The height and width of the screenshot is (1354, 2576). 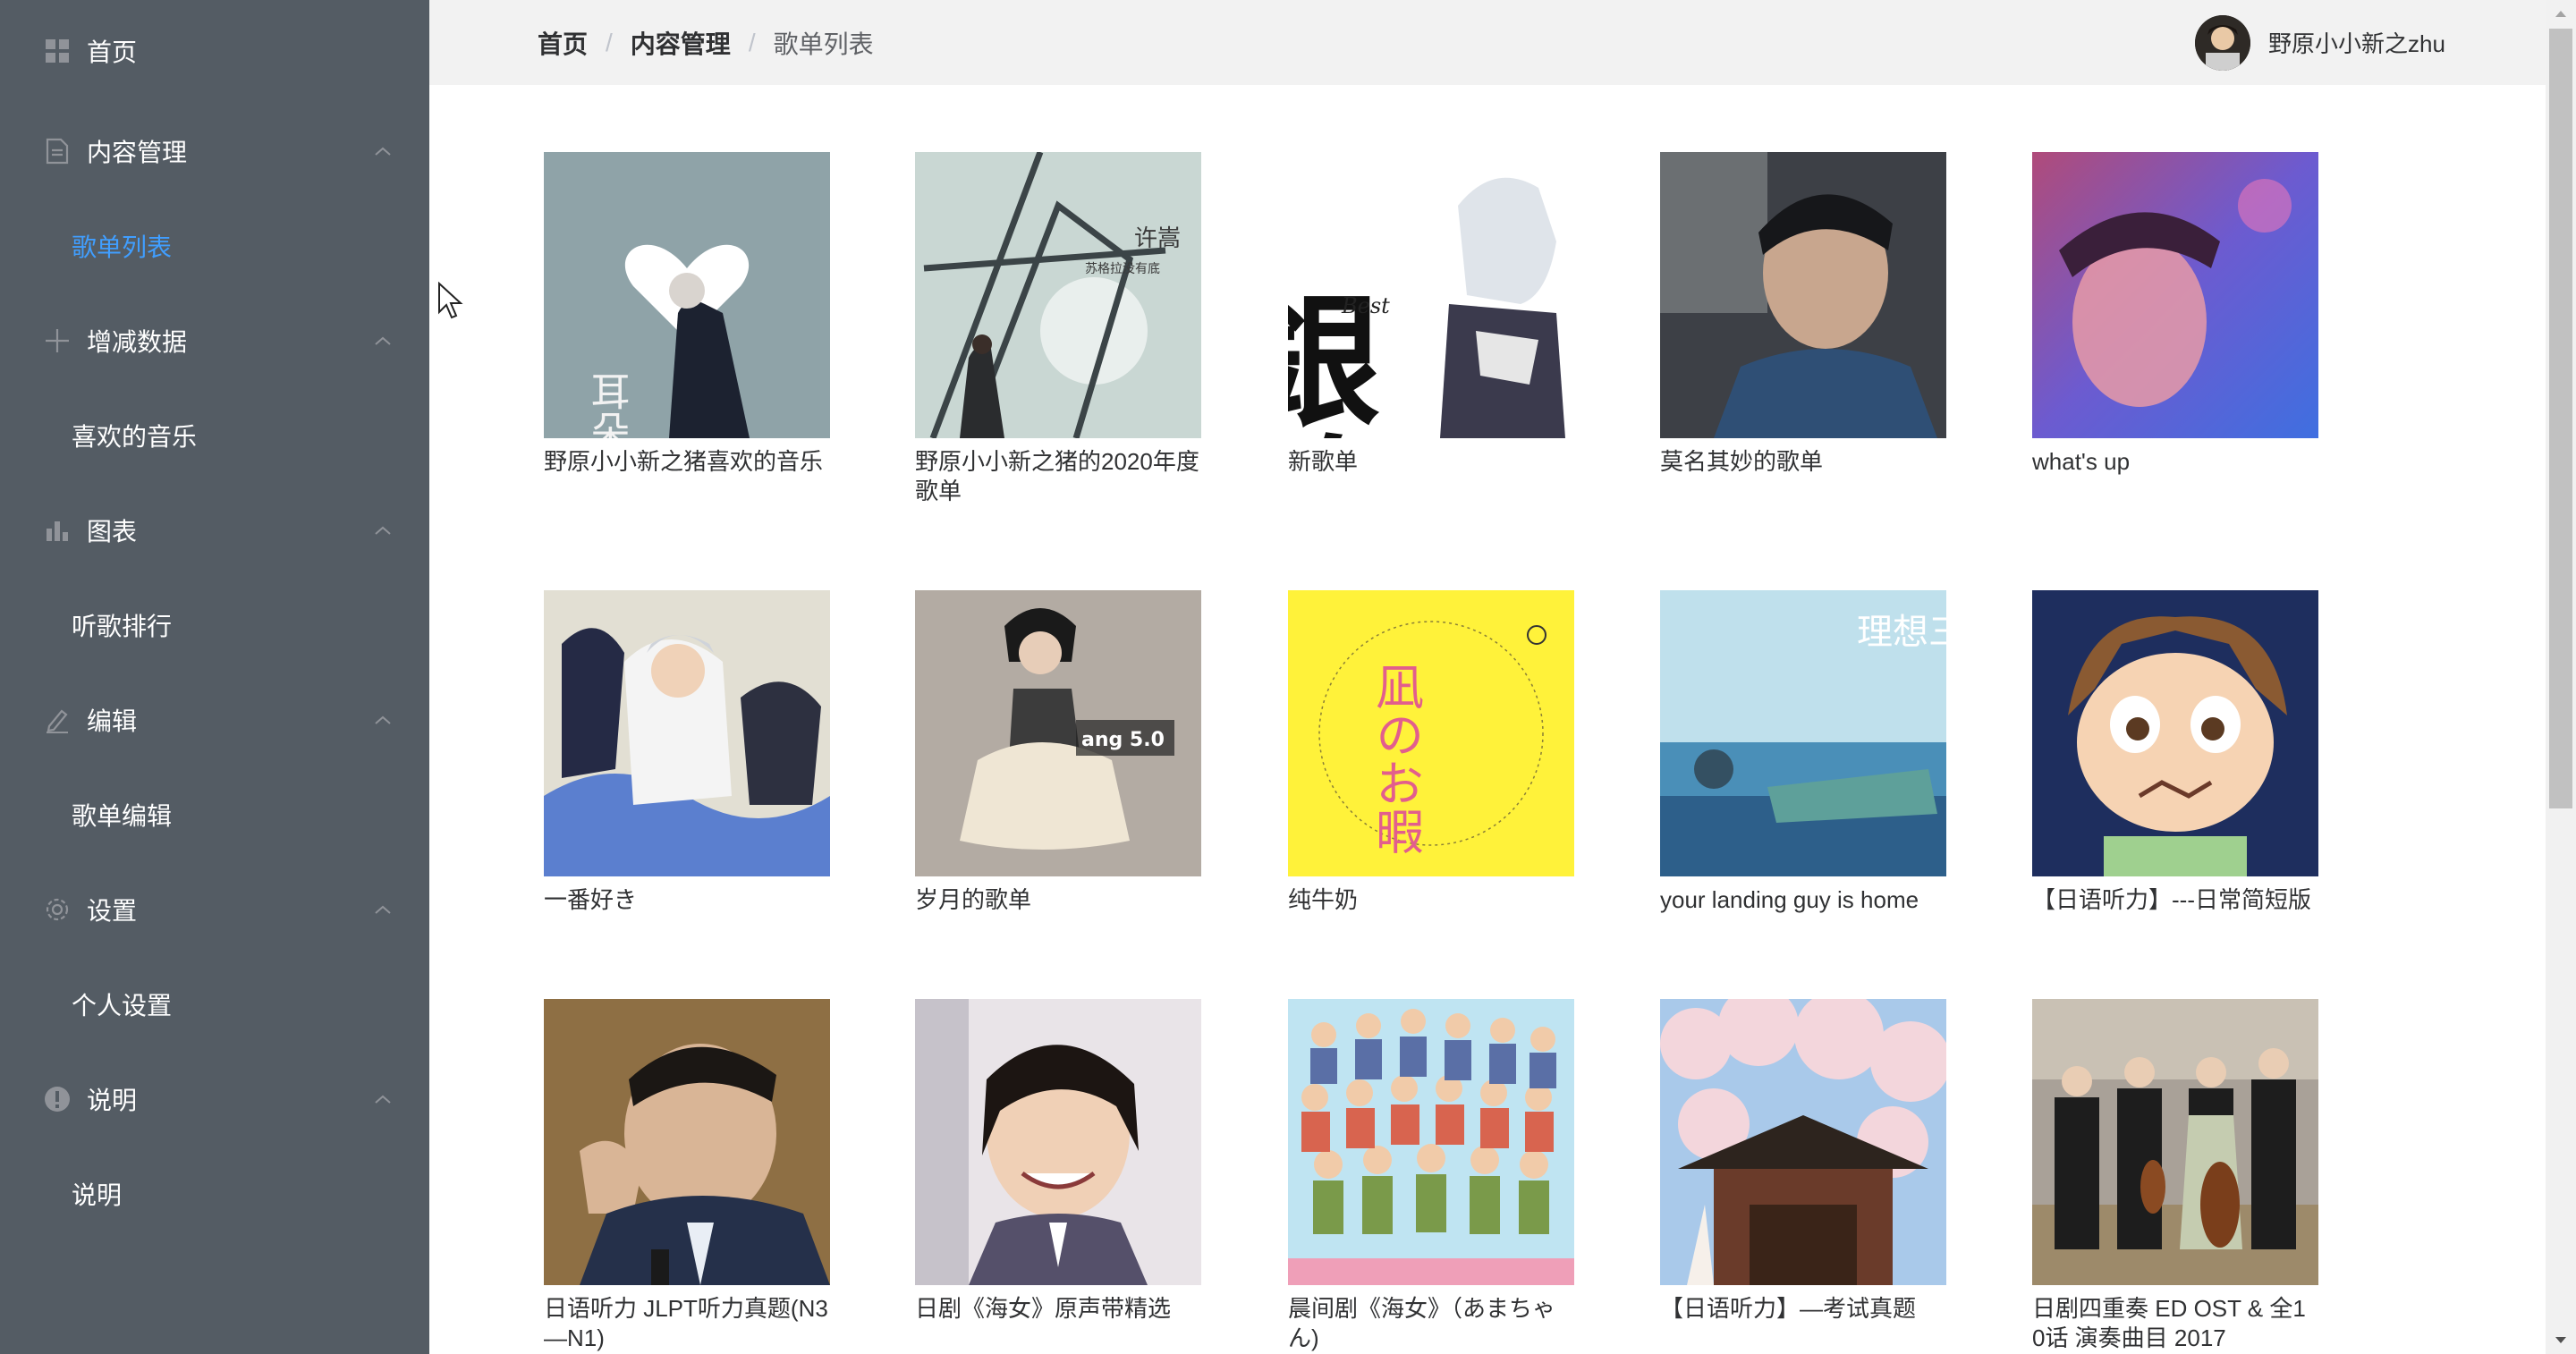 What do you see at coordinates (563, 43) in the screenshot?
I see `breadcrumb-home: 首页` at bounding box center [563, 43].